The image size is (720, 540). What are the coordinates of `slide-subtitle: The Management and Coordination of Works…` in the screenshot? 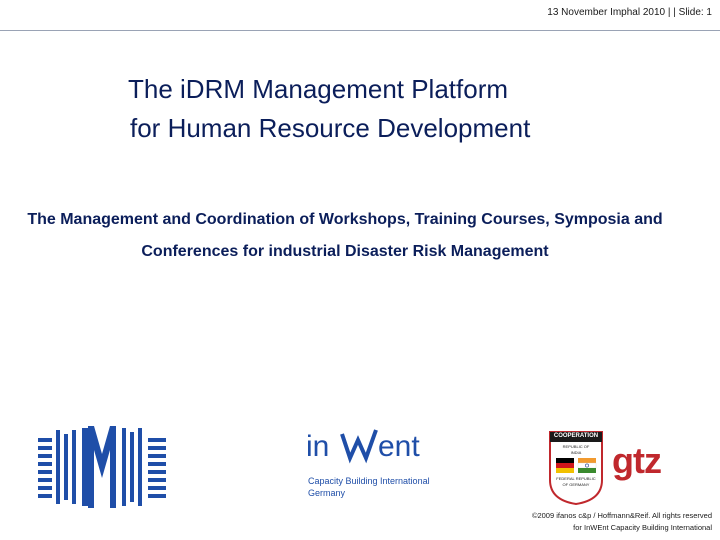 It's located at (345, 235).